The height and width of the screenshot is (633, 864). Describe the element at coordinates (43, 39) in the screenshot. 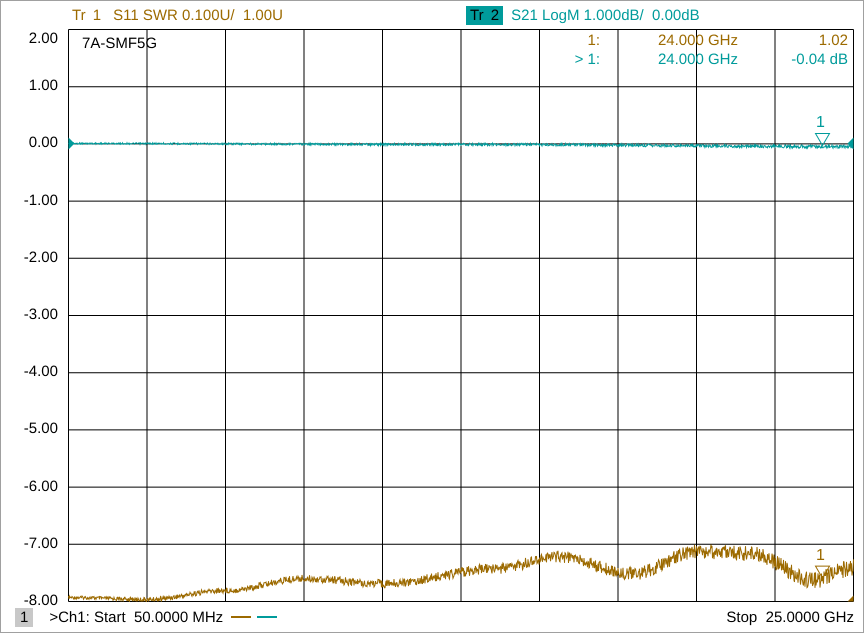

I see `axis-label: 2.00` at that location.